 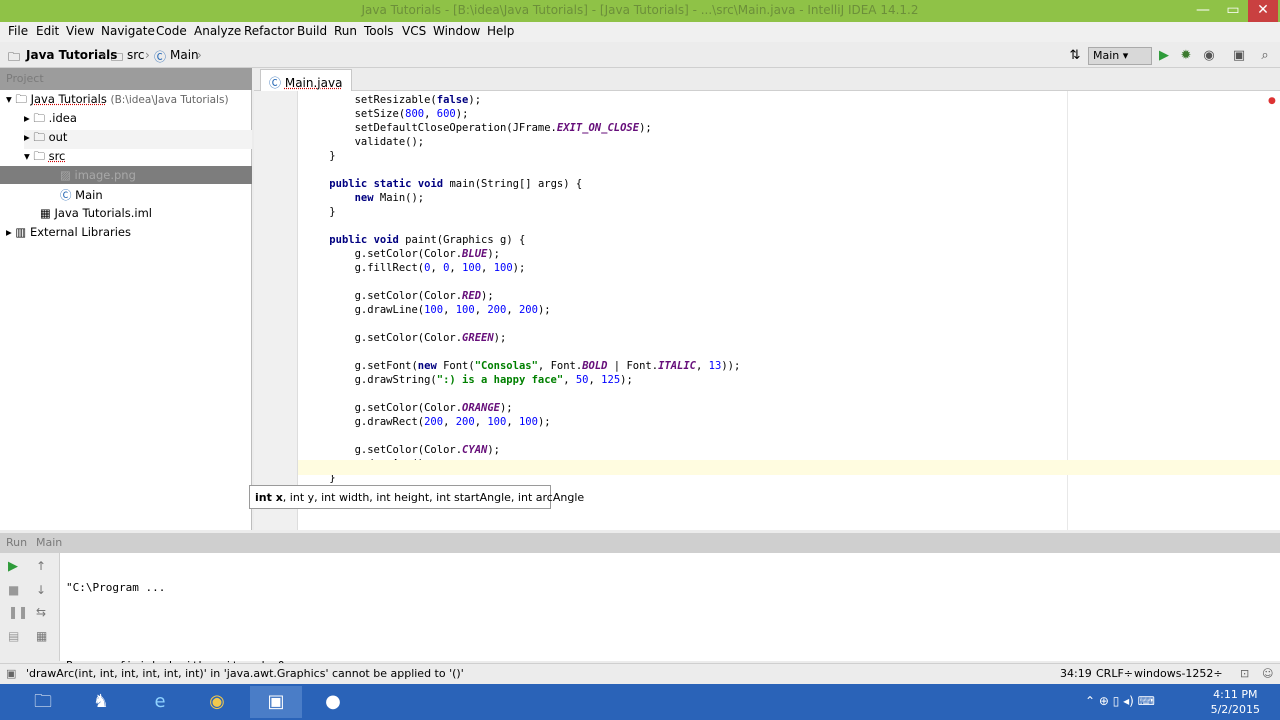 I want to click on breadcrumb-main: Main, so click(x=184, y=55).